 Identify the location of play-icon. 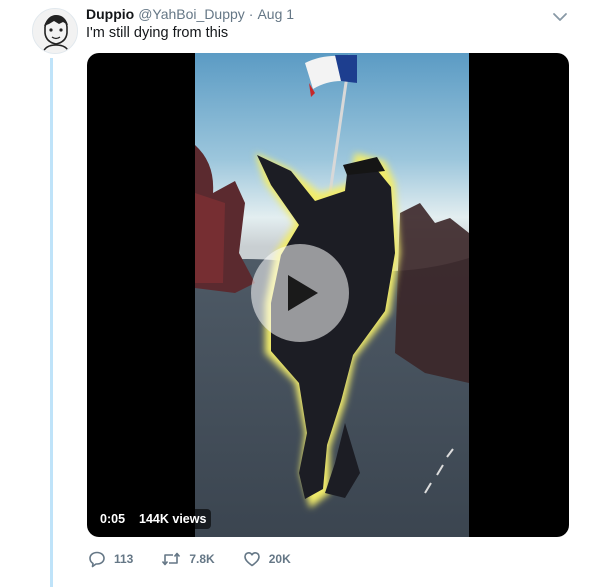
(300, 293).